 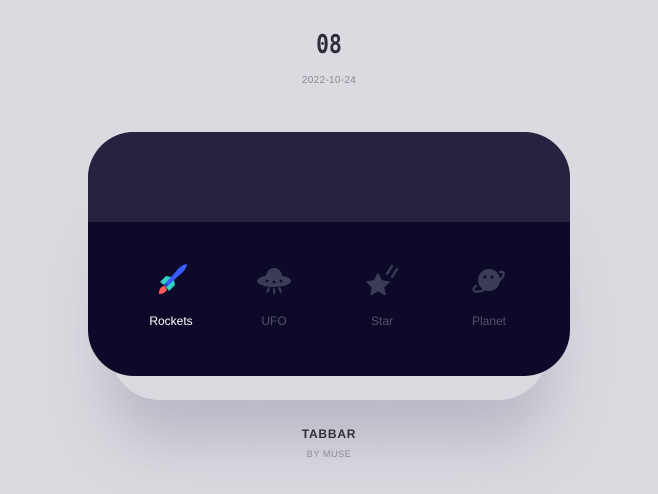 What do you see at coordinates (329, 454) in the screenshot?
I see `footer-subtitle: BY MUSE` at bounding box center [329, 454].